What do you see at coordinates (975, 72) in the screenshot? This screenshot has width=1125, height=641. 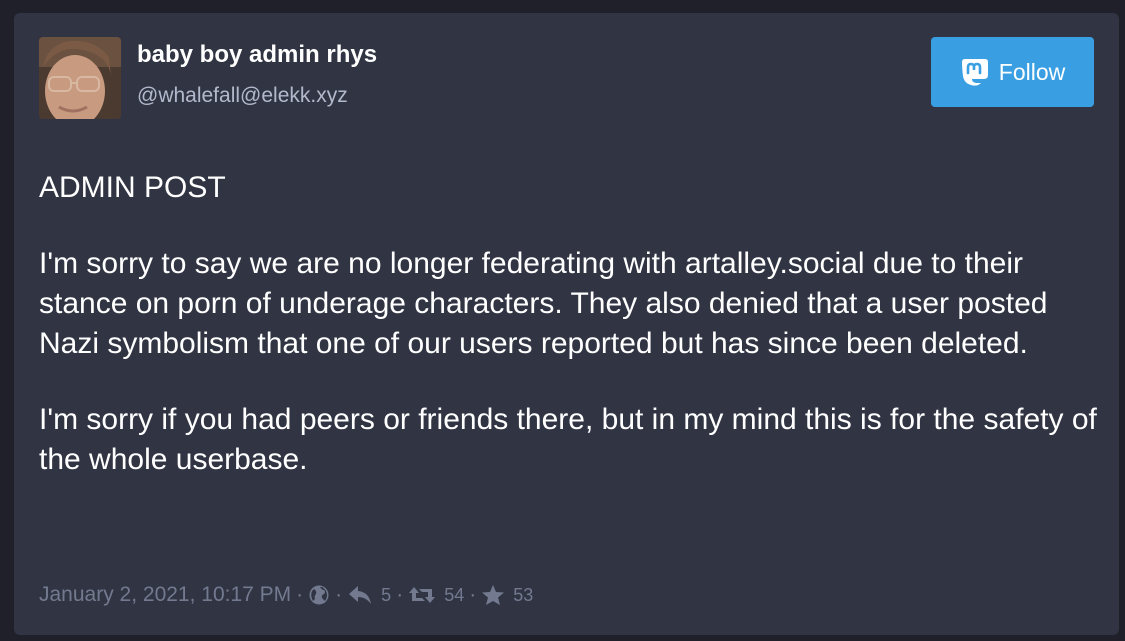 I see `mastodon-icon` at bounding box center [975, 72].